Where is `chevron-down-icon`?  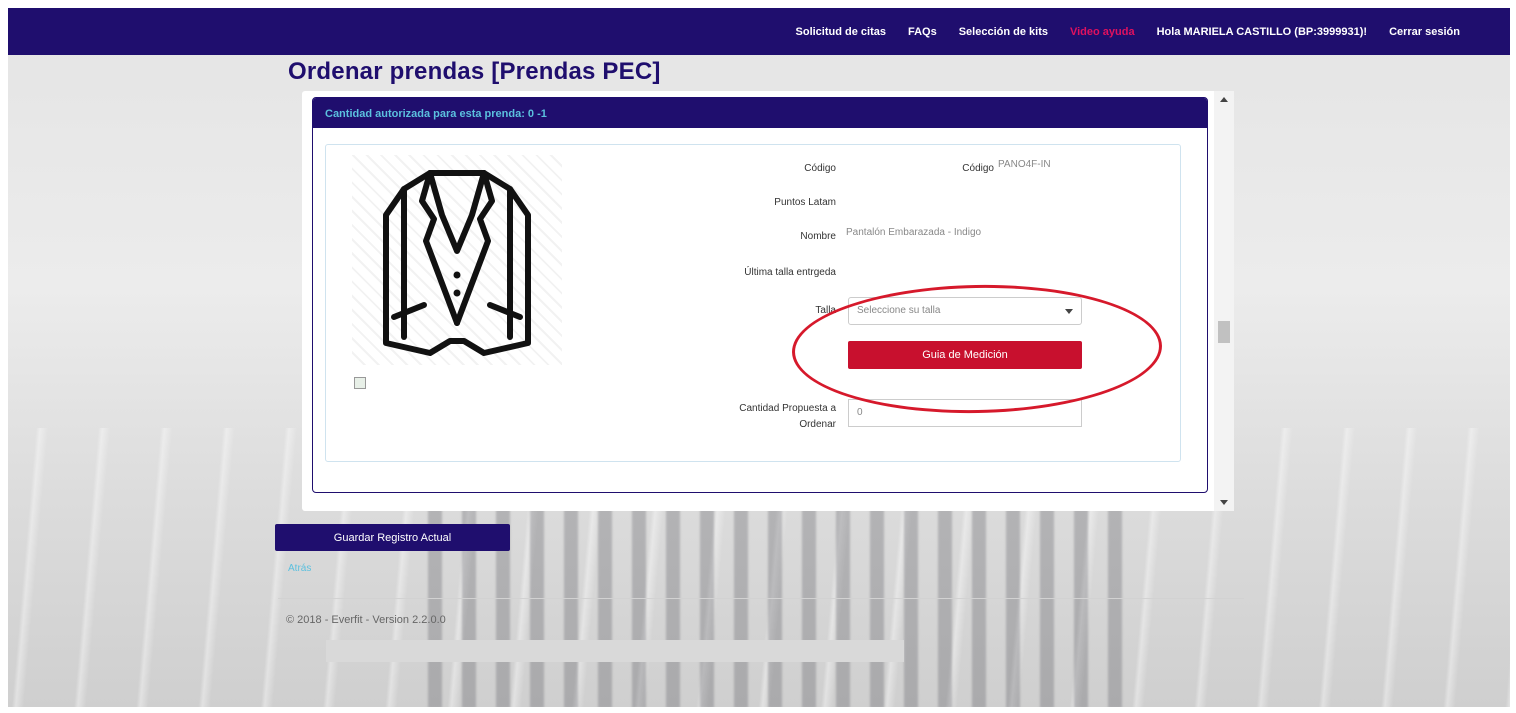 chevron-down-icon is located at coordinates (1069, 311).